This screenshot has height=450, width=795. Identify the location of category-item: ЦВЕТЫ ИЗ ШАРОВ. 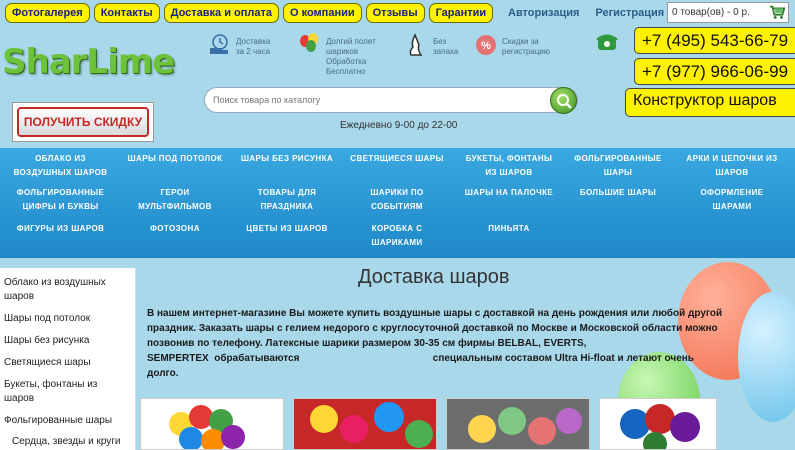
(287, 229).